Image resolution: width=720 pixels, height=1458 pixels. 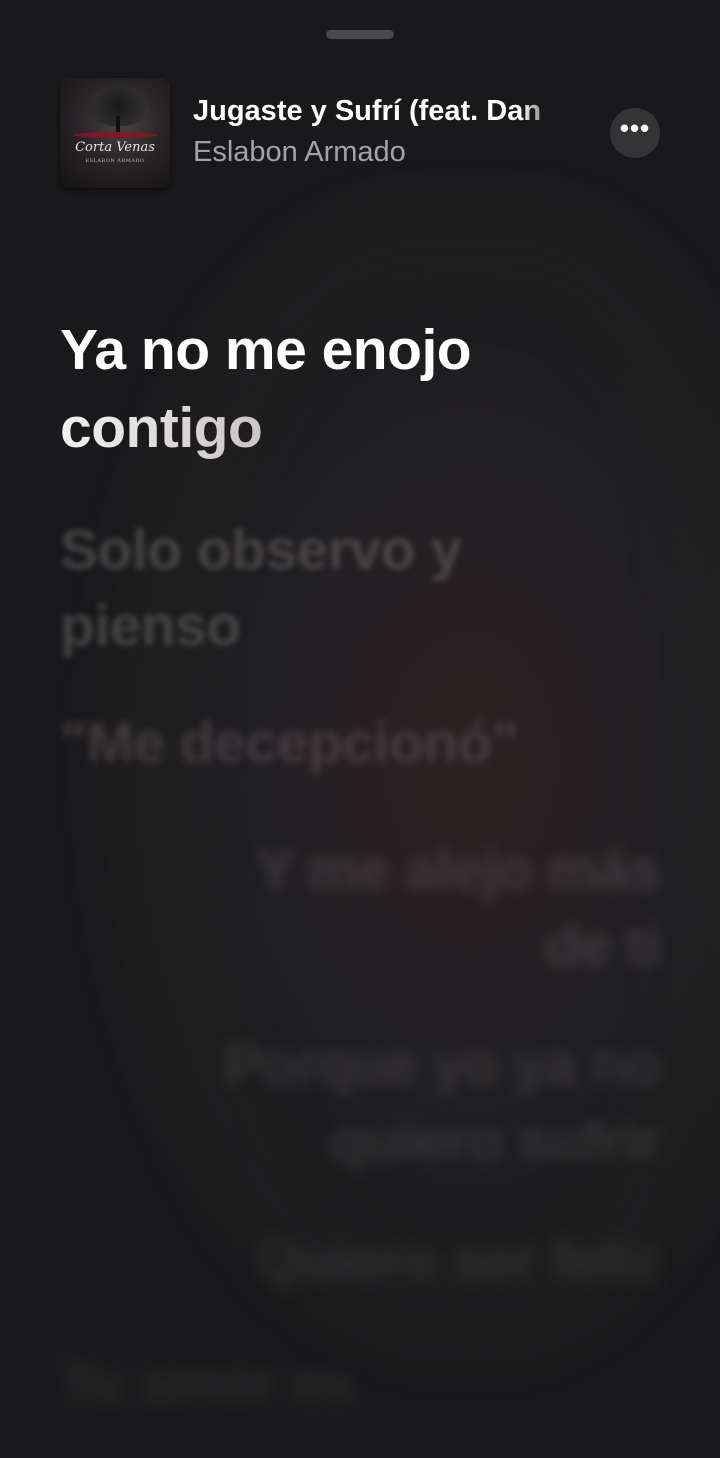 I want to click on lyric-line-upcoming: Solo observo y pienso, so click(x=360, y=588).